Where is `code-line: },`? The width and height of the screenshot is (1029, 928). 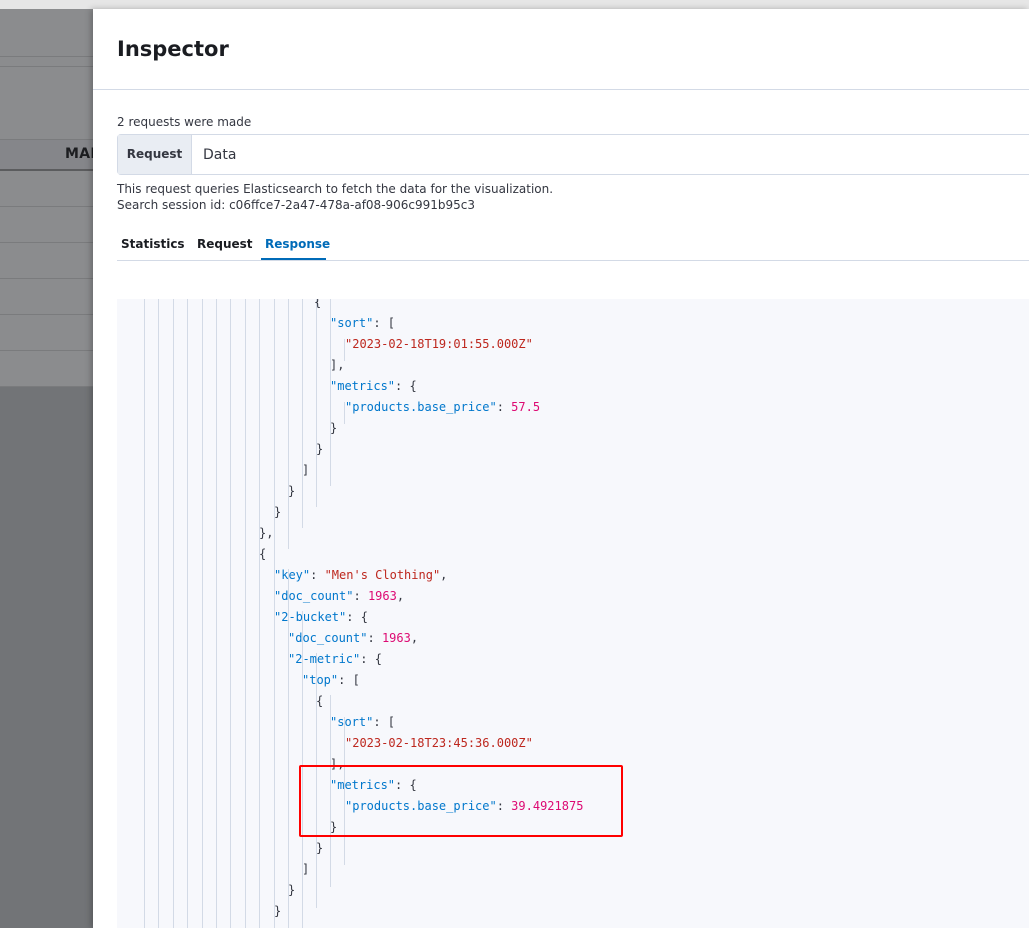
code-line: }, is located at coordinates (266, 533).